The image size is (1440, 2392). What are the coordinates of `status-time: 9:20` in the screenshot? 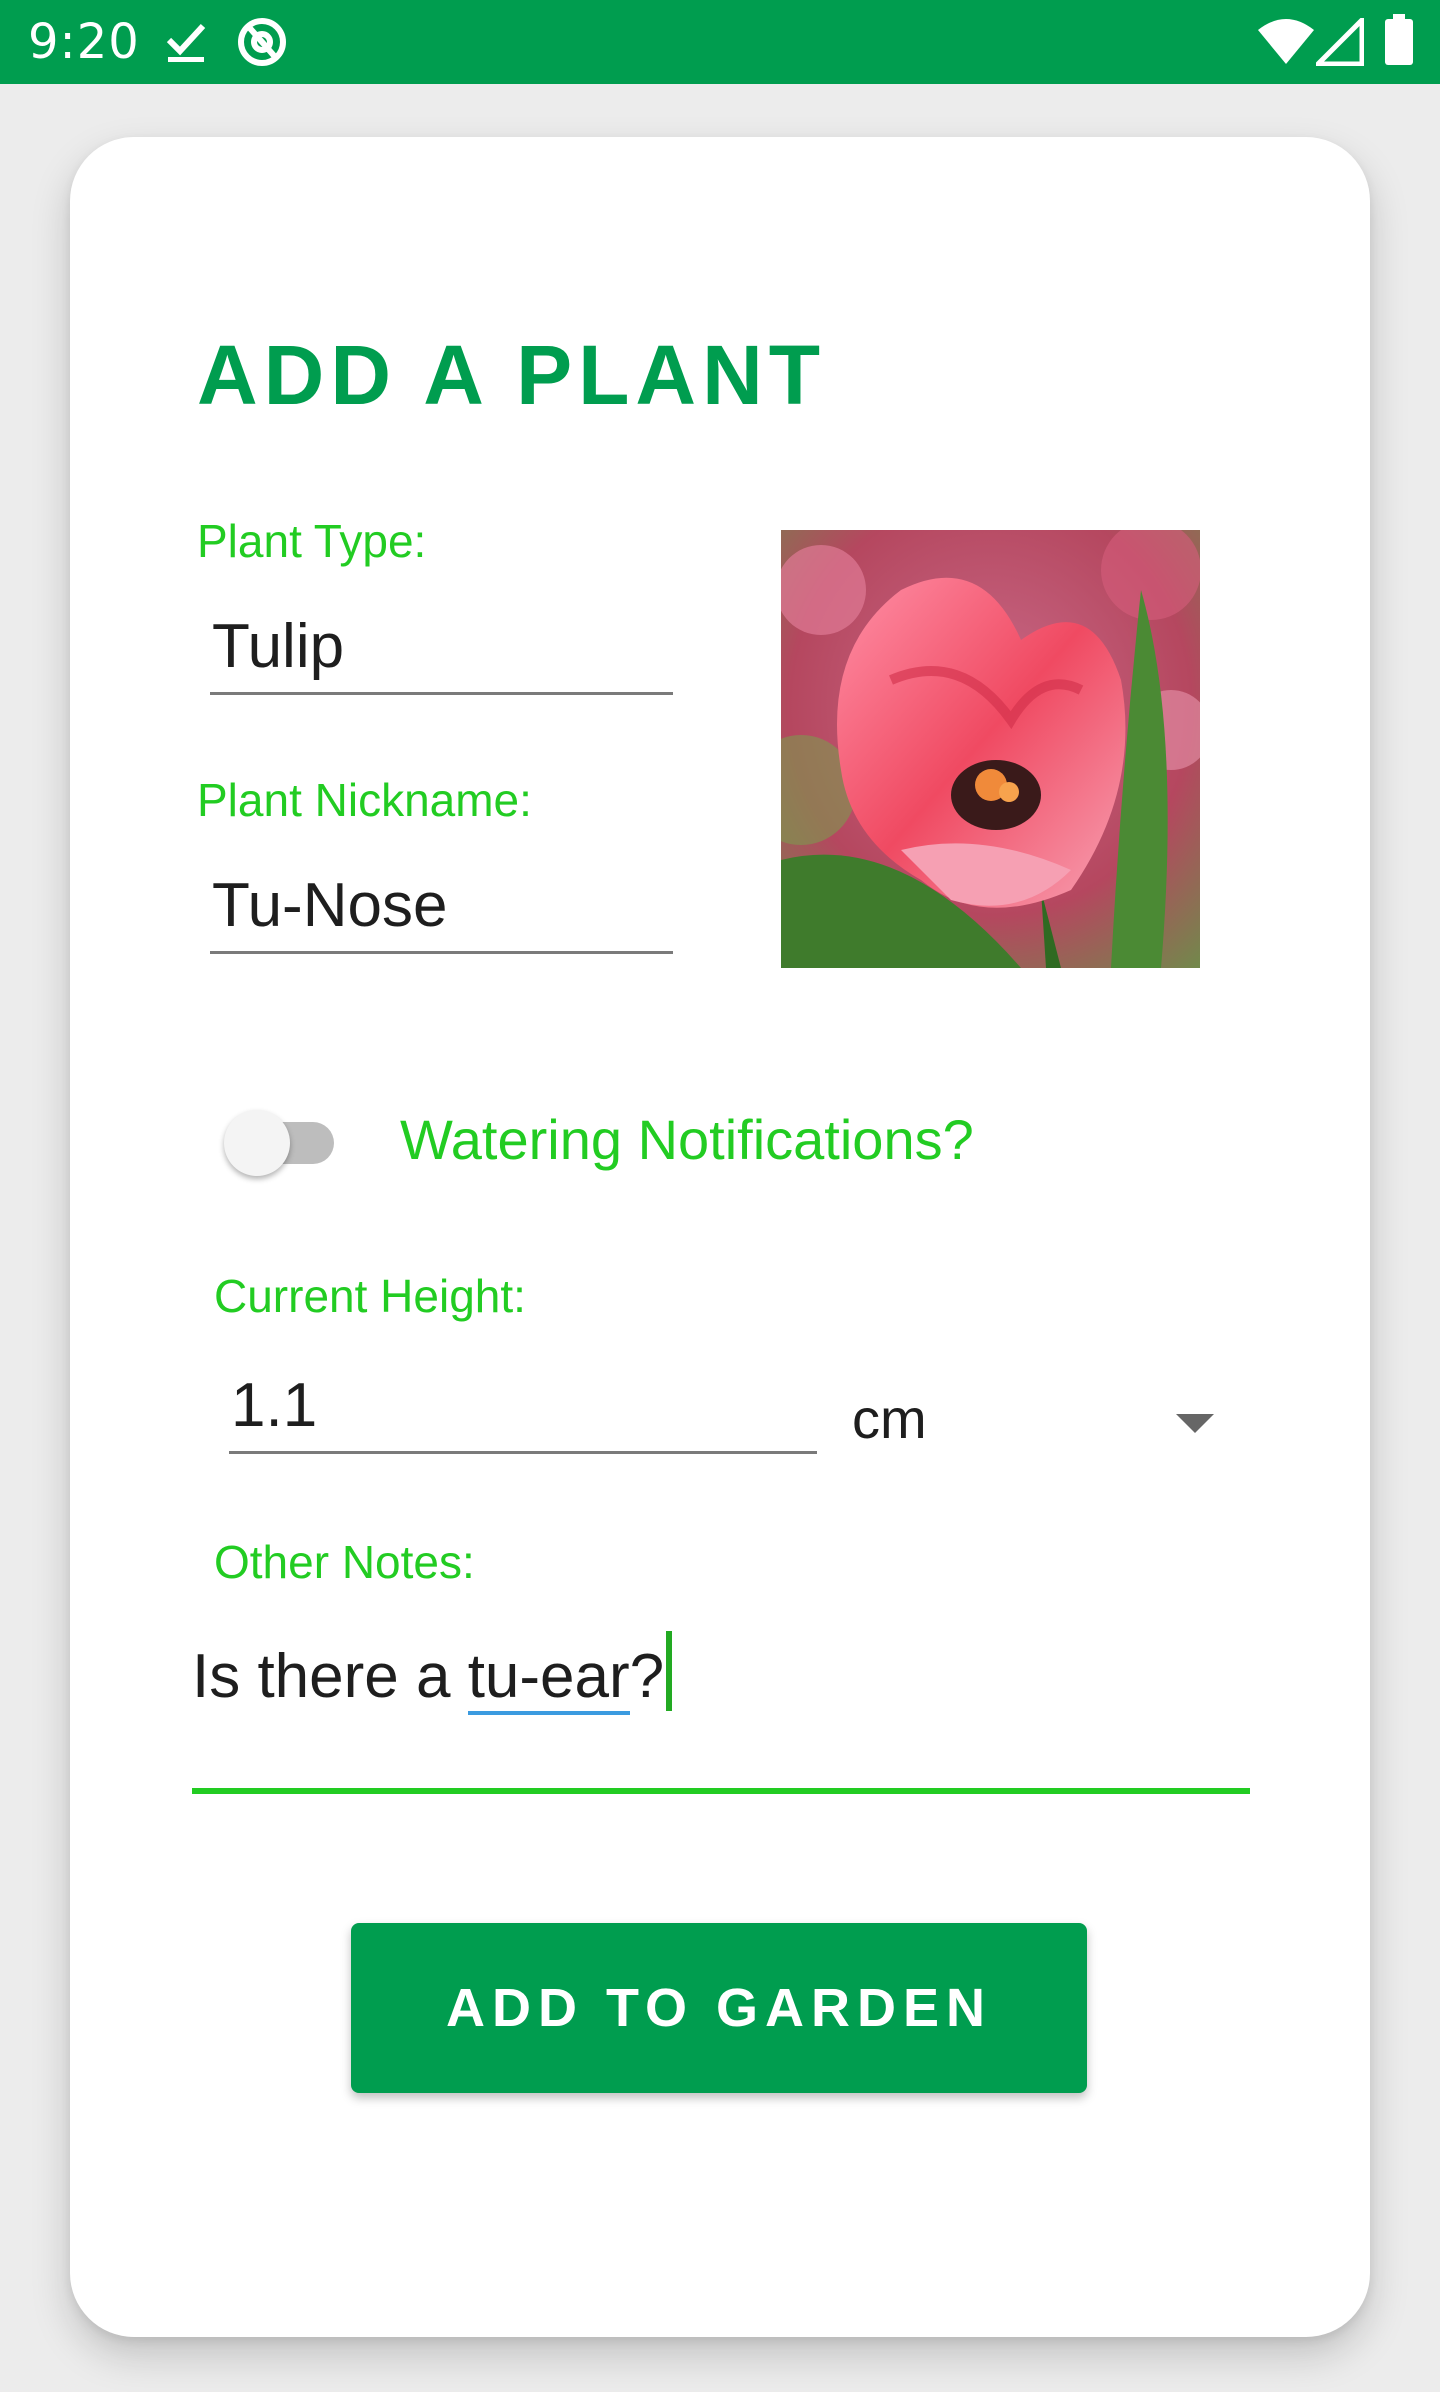 It's located at (84, 42).